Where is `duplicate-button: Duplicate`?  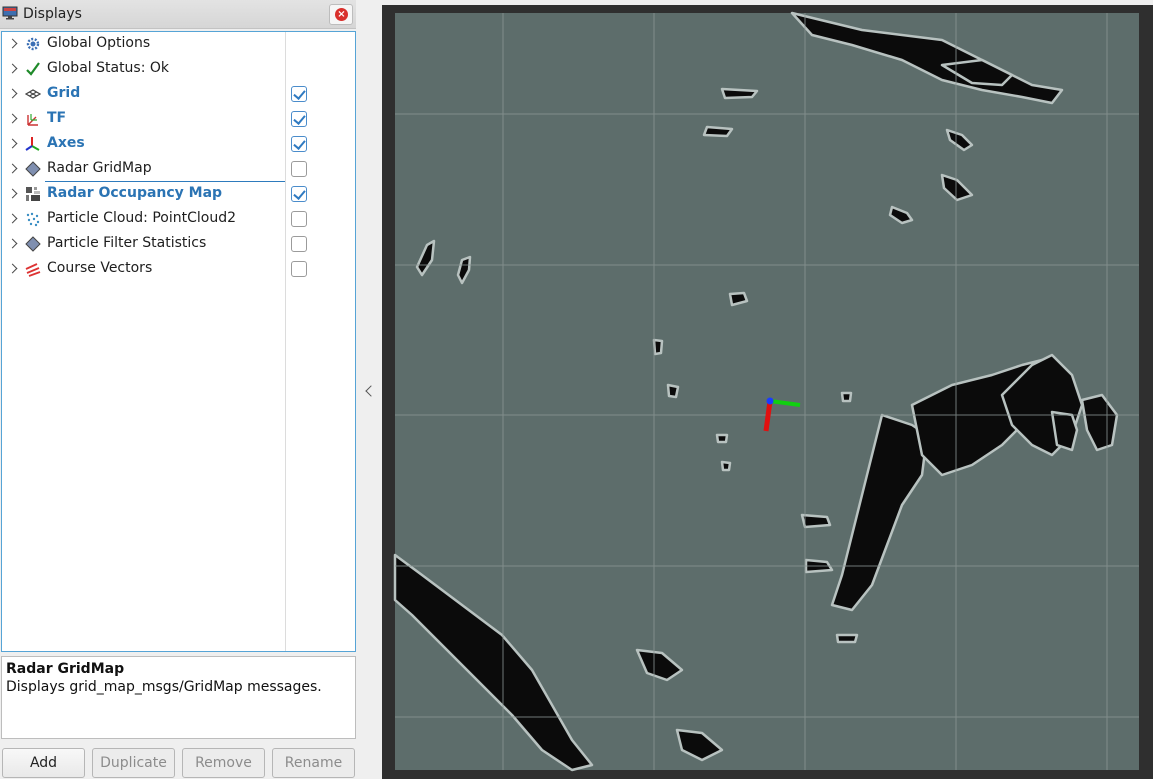 duplicate-button: Duplicate is located at coordinates (133, 763).